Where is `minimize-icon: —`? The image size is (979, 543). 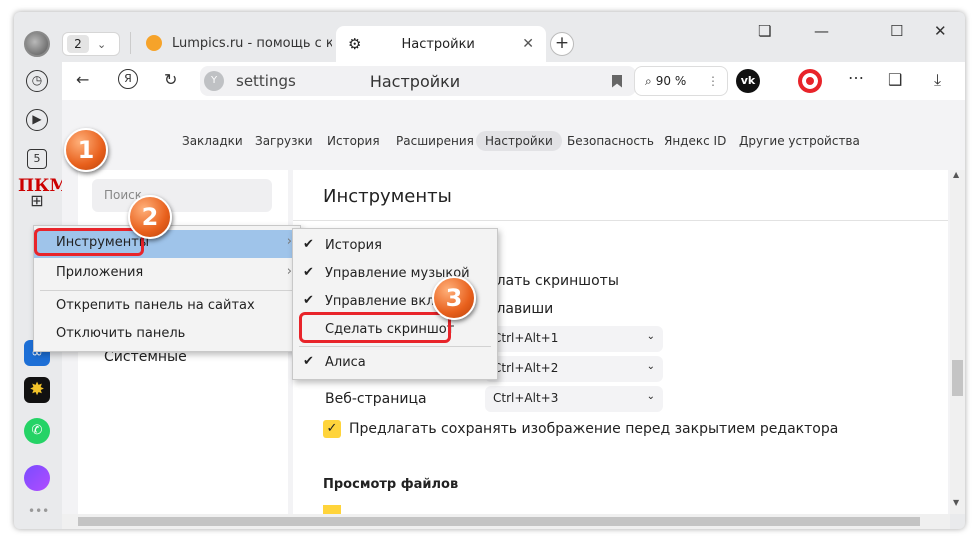 minimize-icon: — is located at coordinates (821, 31).